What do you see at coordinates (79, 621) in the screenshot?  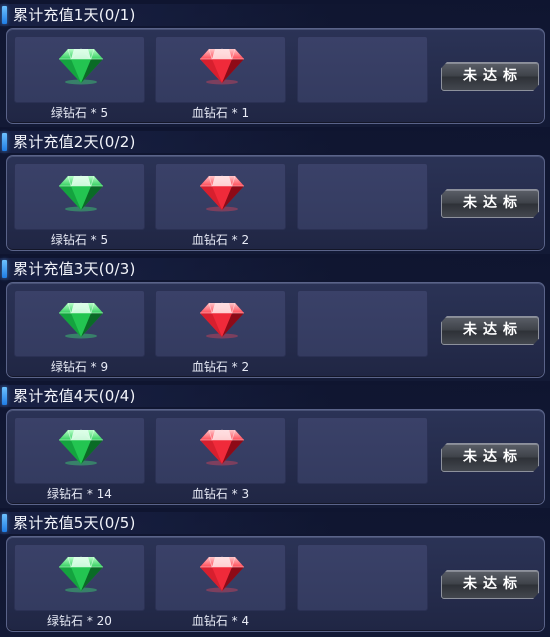 I see `reward-label: 绿钻石 * 20` at bounding box center [79, 621].